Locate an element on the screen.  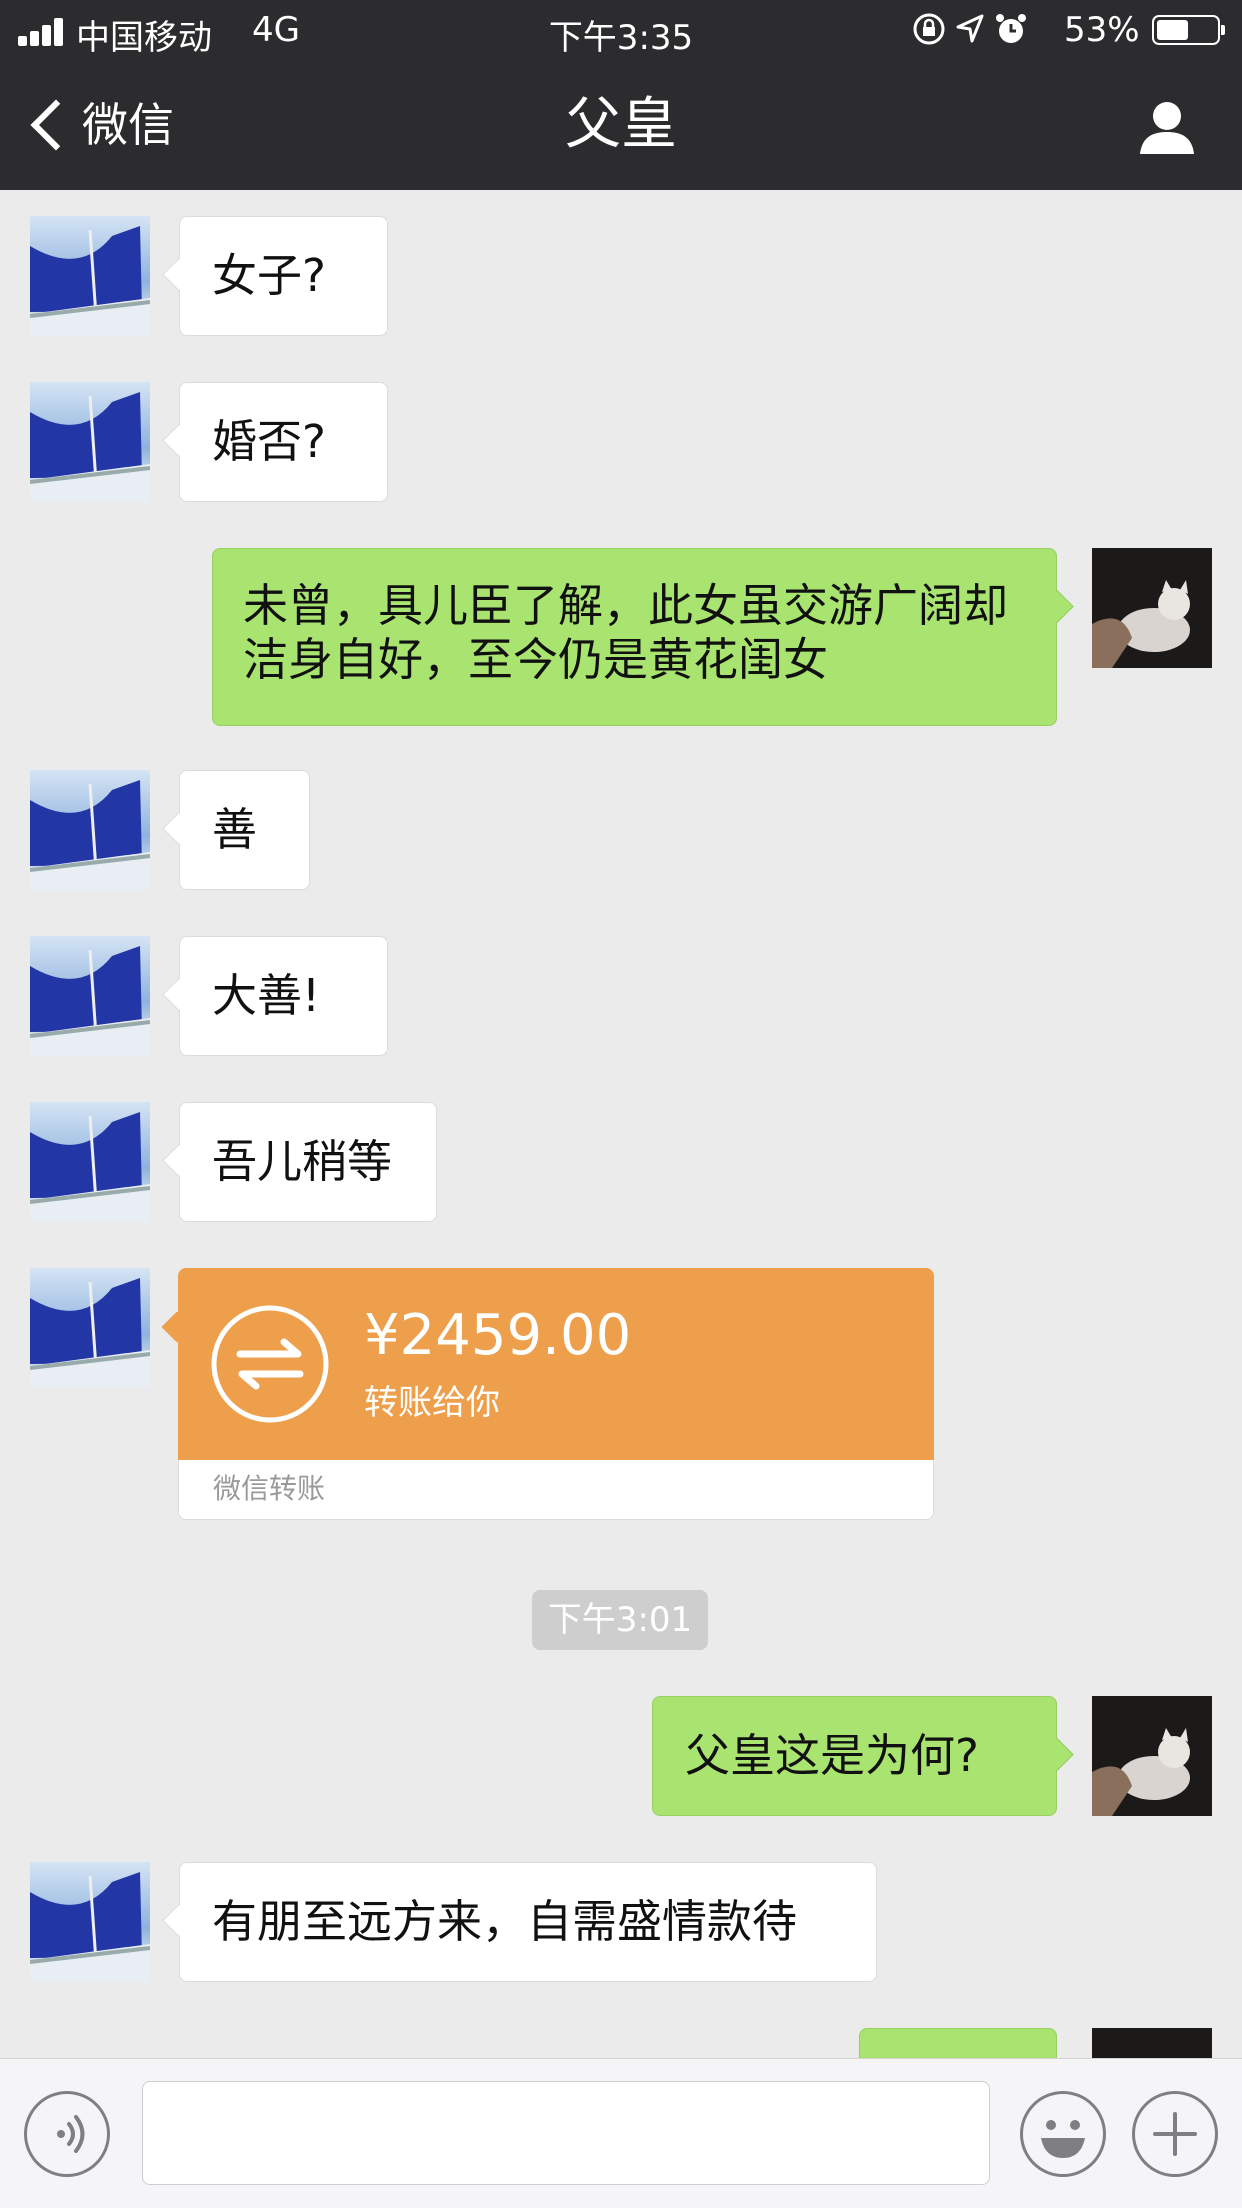
message-input is located at coordinates (566, 2133).